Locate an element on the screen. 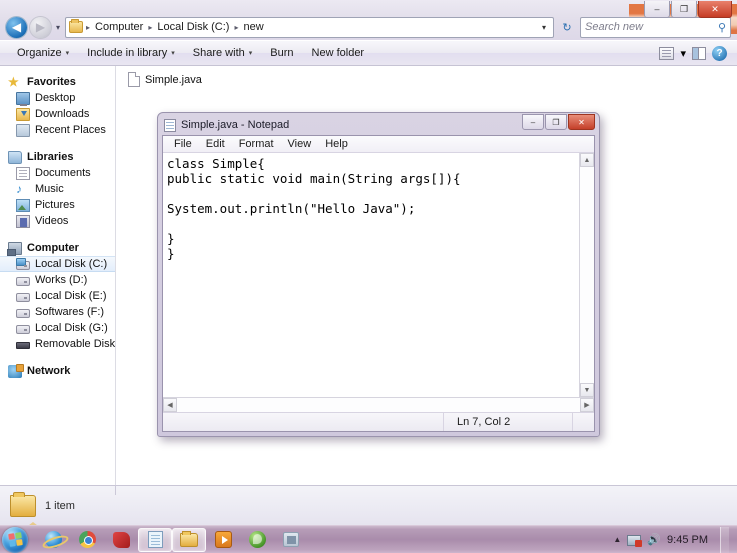 This screenshot has height=553, width=737. sidebar-item-videos: Videos is located at coordinates (57, 221).